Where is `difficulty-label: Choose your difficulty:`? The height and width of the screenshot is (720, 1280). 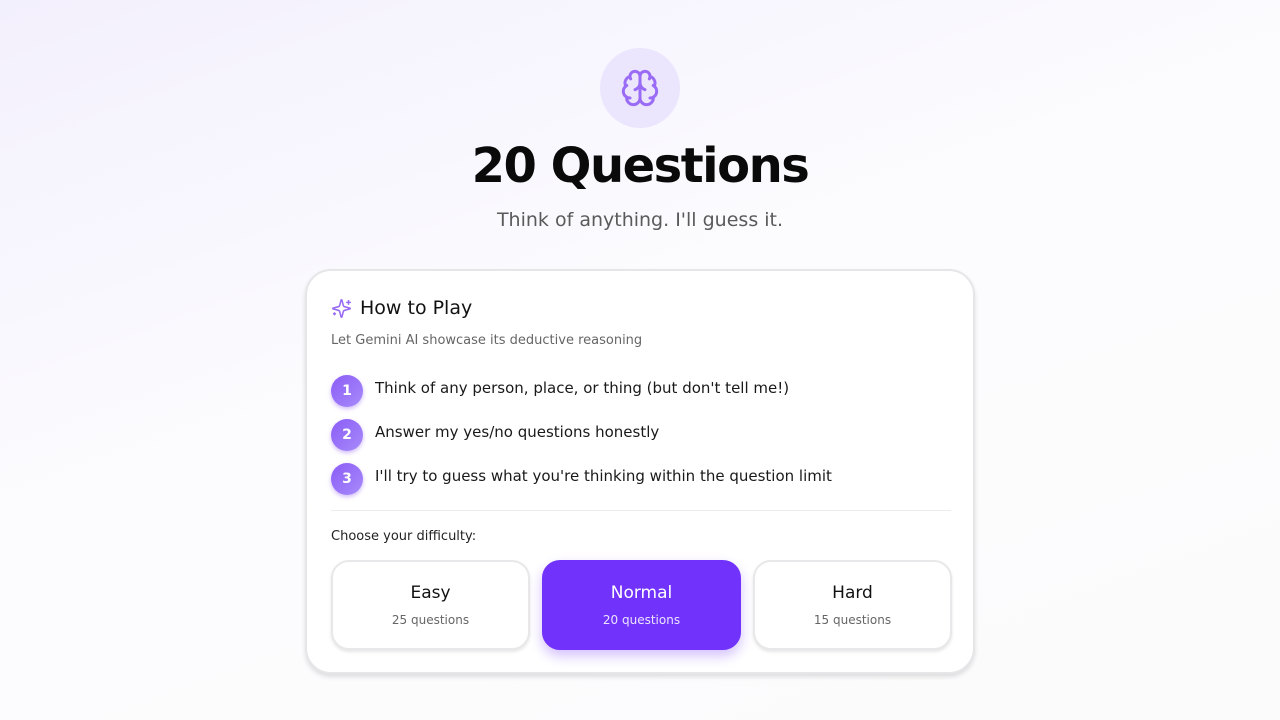
difficulty-label: Choose your difficulty: is located at coordinates (404, 536).